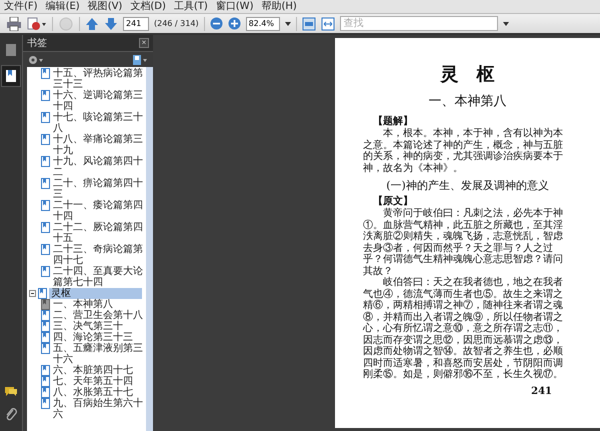  Describe the element at coordinates (468, 101) in the screenshot. I see `chapter-heading: 一、本神第八` at that location.